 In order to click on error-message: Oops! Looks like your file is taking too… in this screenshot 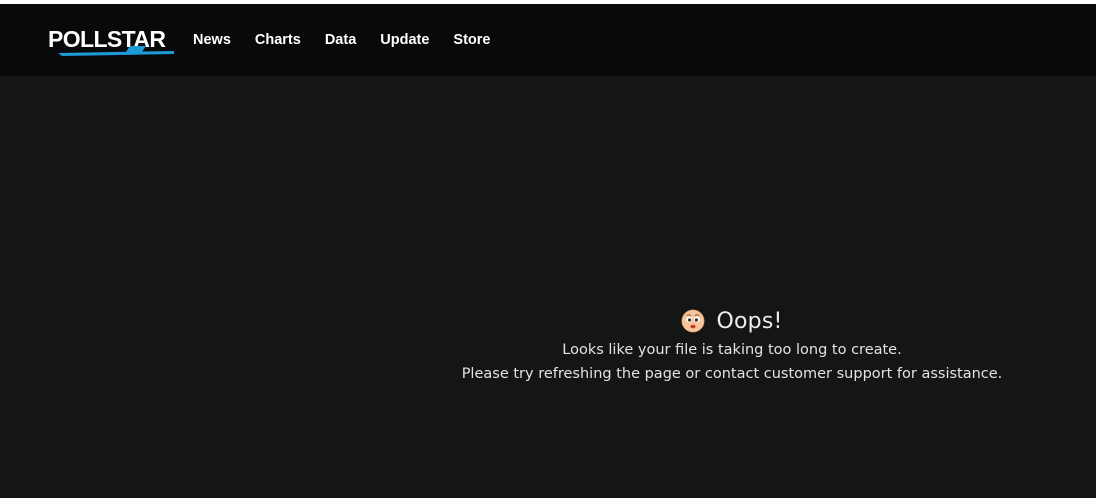, I will do `click(732, 346)`.